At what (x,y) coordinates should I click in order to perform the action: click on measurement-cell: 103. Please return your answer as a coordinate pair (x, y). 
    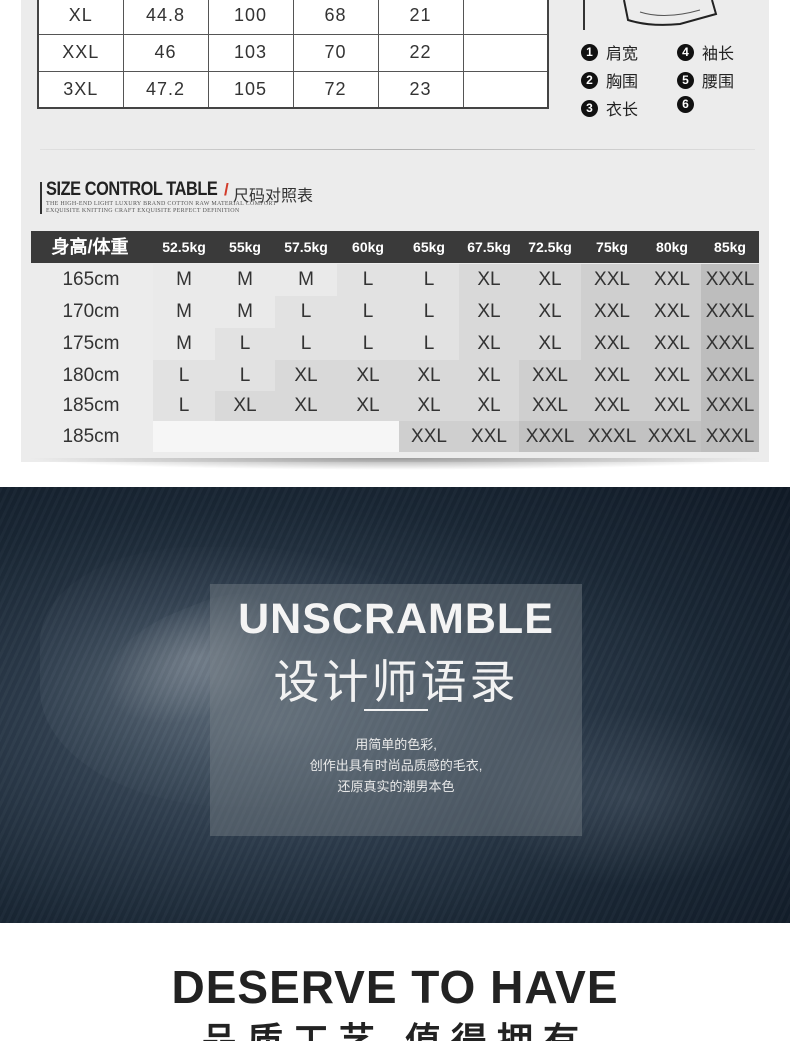
    Looking at the image, I should click on (250, 52).